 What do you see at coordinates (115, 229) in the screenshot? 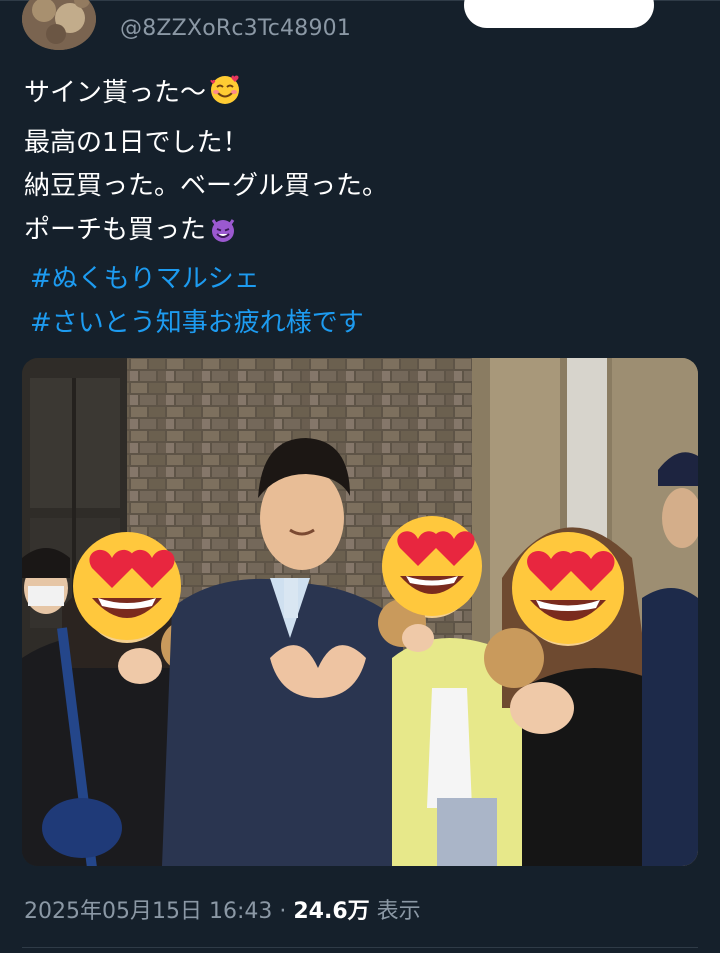
I see `tweet-line-4-text: ポーチも買った` at bounding box center [115, 229].